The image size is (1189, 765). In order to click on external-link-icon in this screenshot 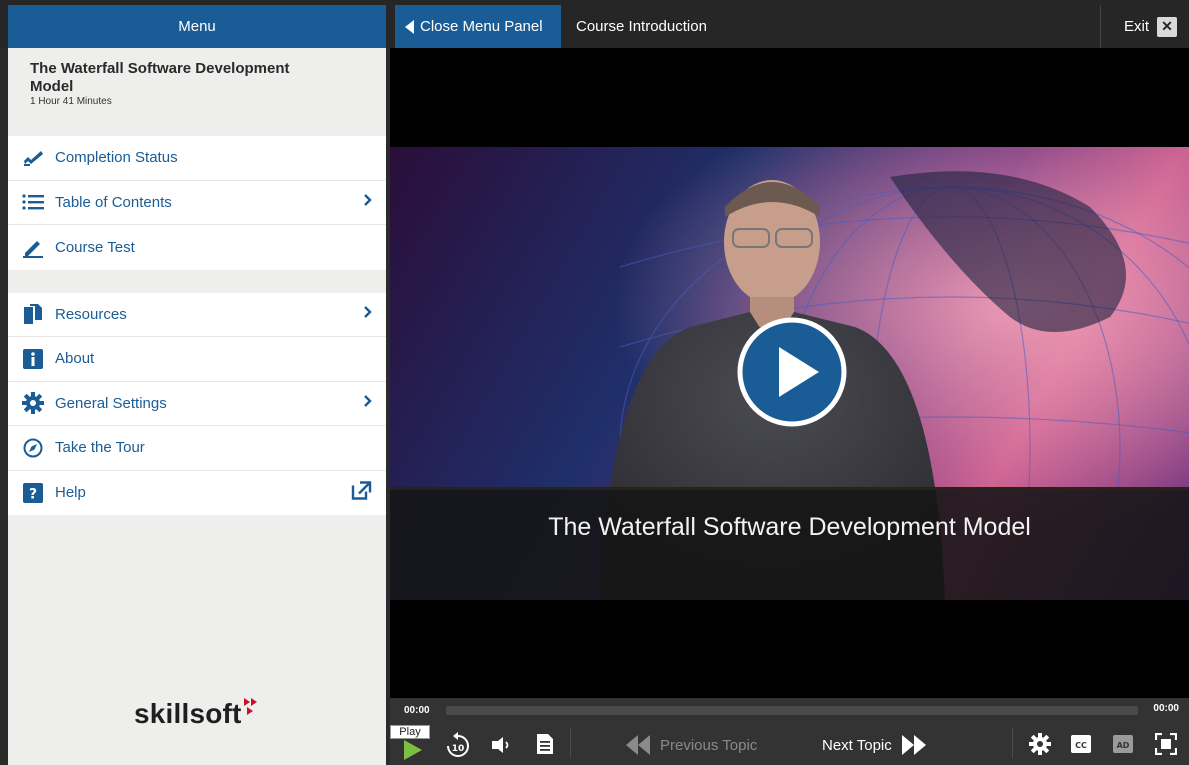, I will do `click(361, 492)`.